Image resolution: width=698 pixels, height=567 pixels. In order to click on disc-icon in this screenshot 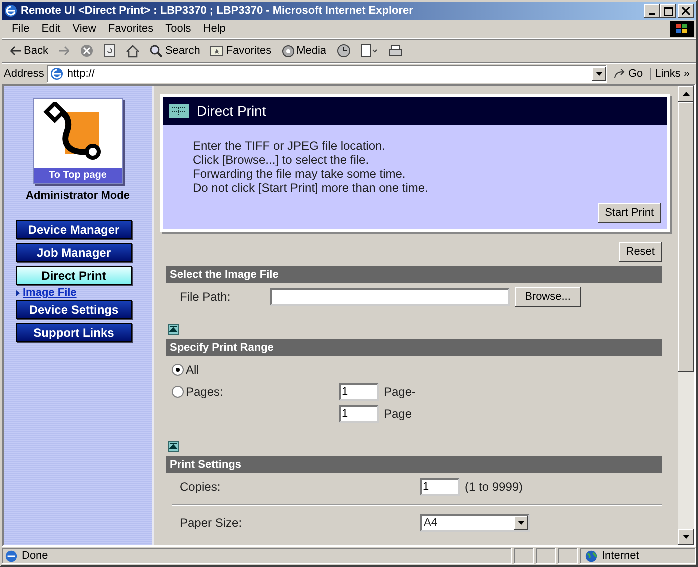, I will do `click(288, 51)`.